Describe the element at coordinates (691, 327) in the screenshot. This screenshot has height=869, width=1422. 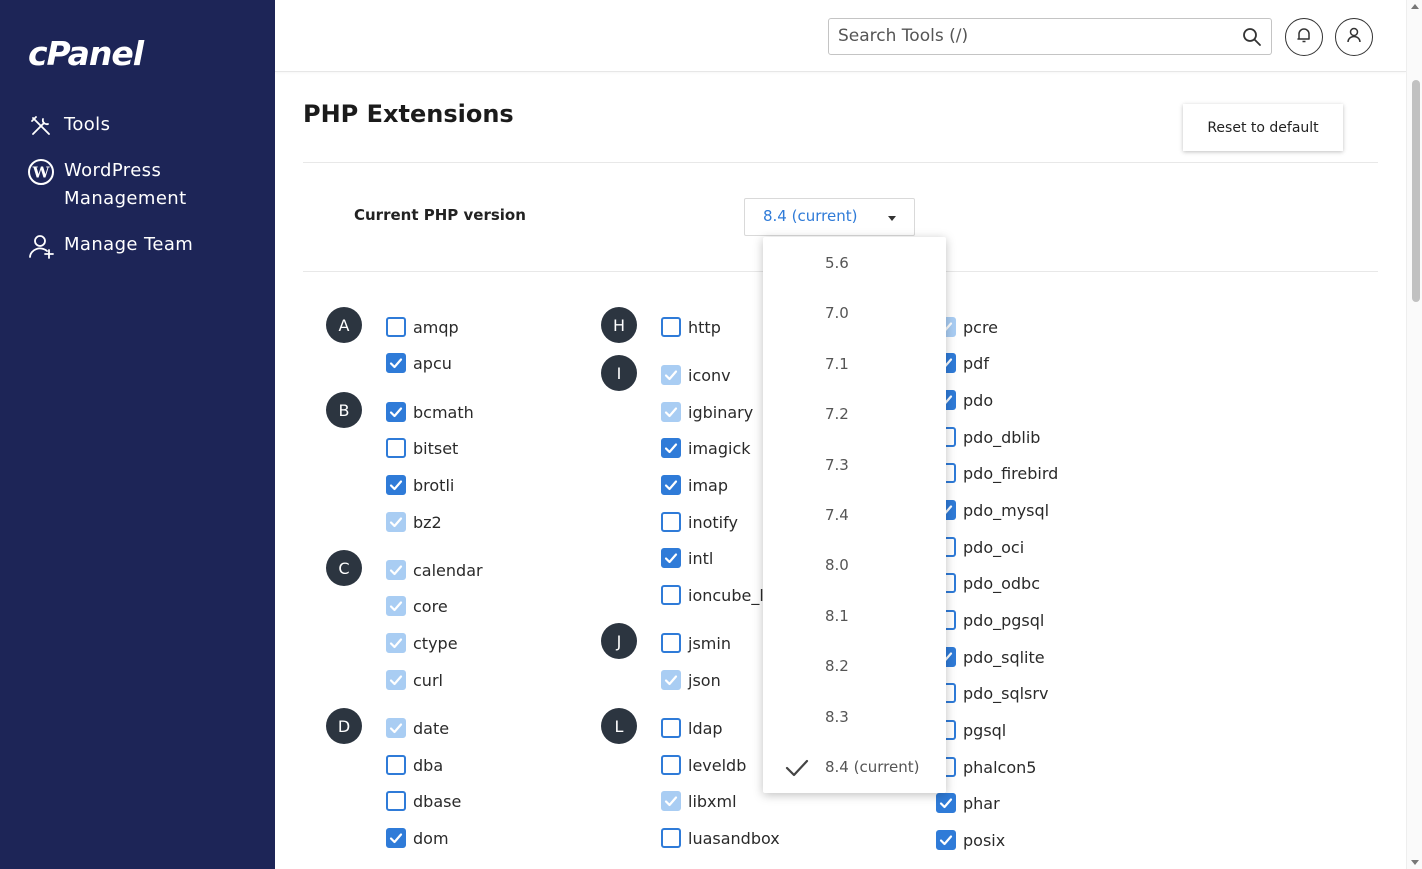
I see `extension-checkbox-row: http` at that location.